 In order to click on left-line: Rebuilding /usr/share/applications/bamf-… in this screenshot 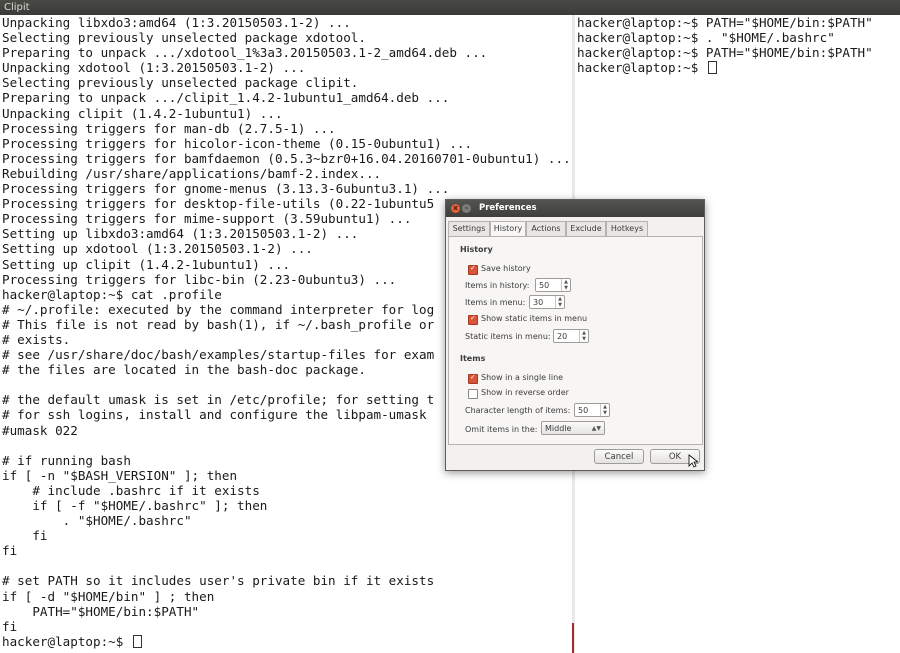, I will do `click(192, 173)`.